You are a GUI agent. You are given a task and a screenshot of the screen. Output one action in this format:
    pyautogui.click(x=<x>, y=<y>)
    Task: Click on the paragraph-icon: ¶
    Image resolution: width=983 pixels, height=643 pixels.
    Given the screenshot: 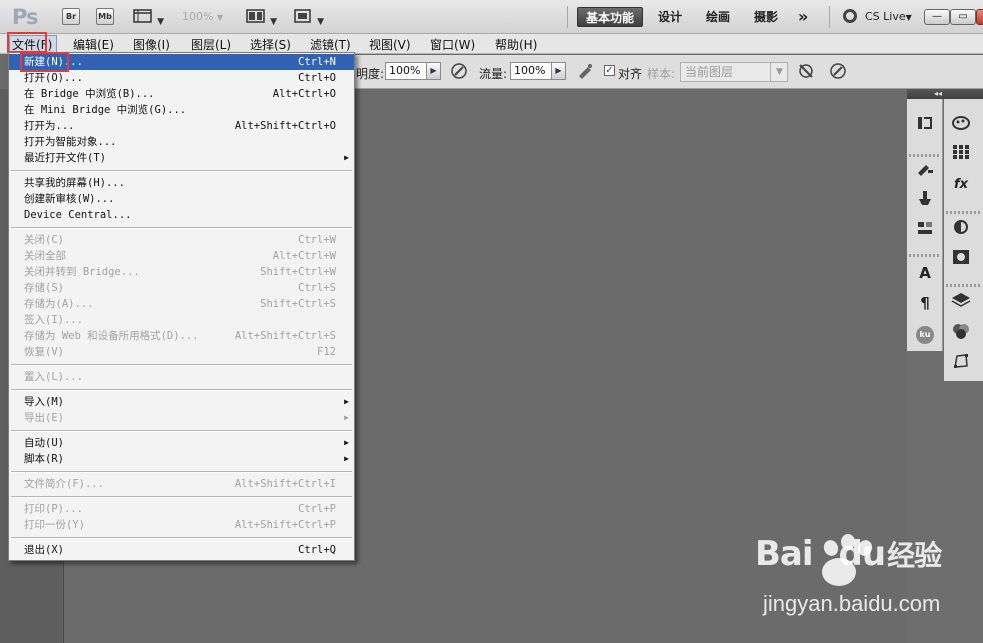 What is the action you would take?
    pyautogui.click(x=925, y=303)
    